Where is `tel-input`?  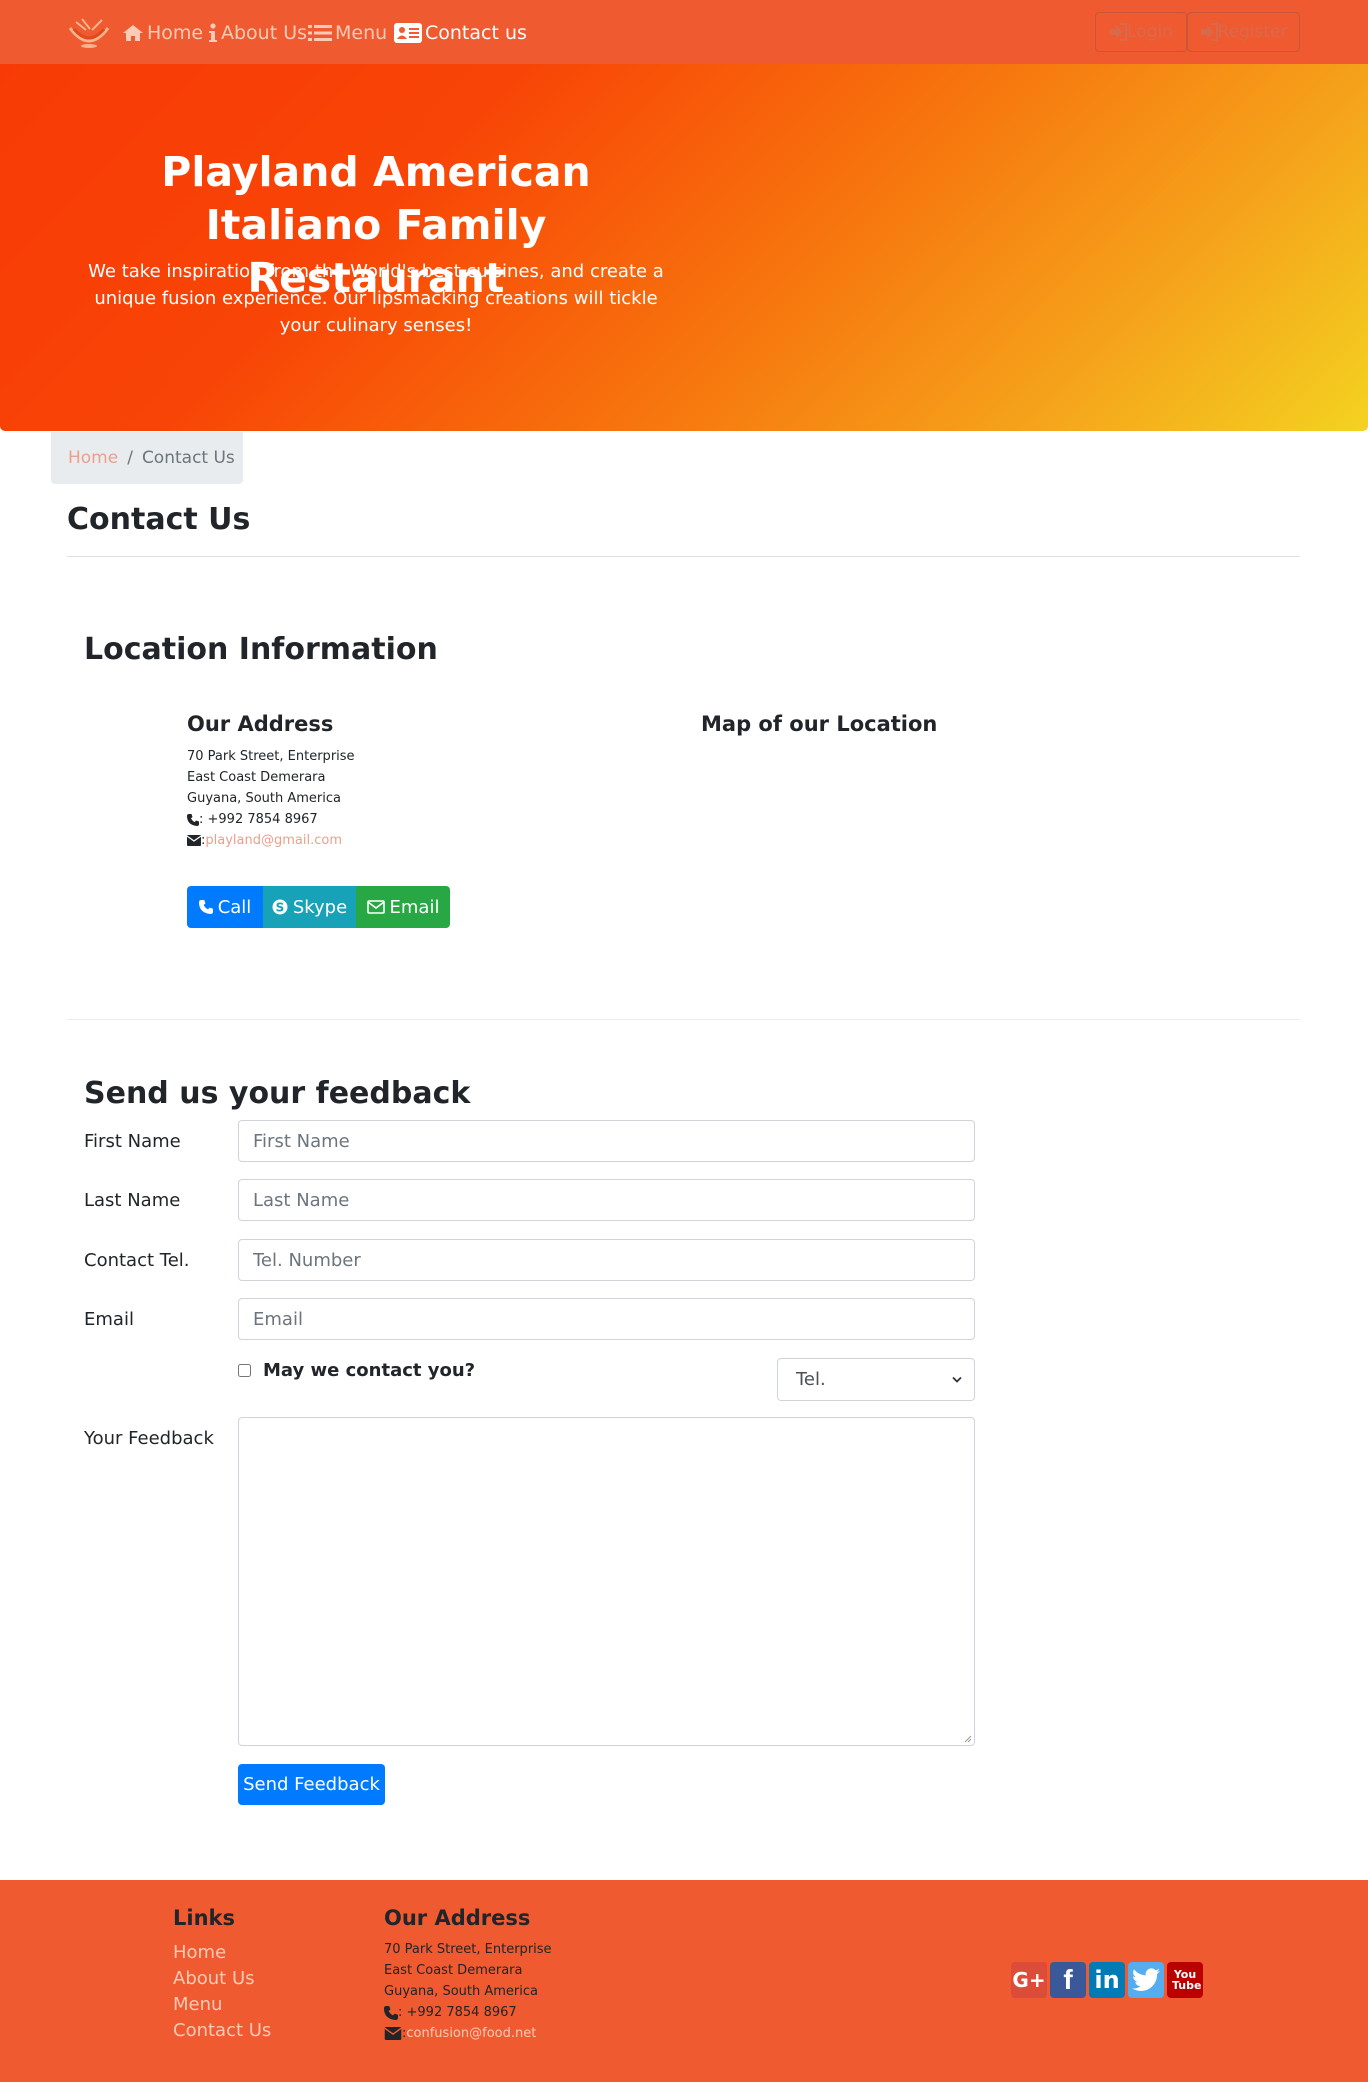 tel-input is located at coordinates (606, 1260).